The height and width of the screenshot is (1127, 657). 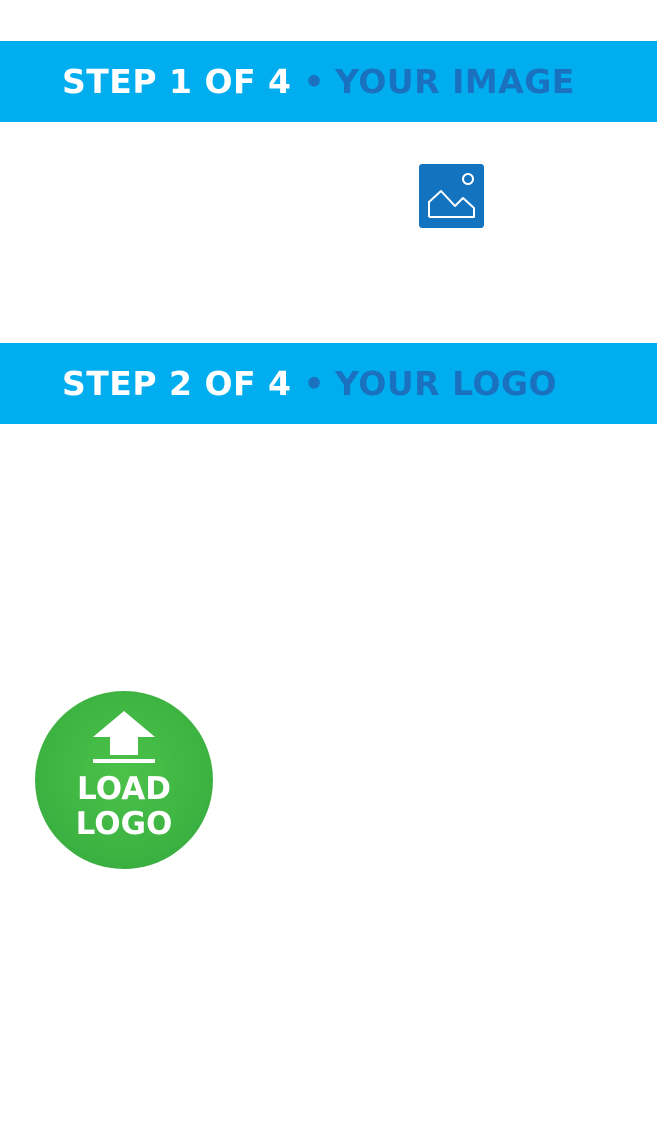 What do you see at coordinates (124, 824) in the screenshot?
I see `load-logo-label-line2: LOGO` at bounding box center [124, 824].